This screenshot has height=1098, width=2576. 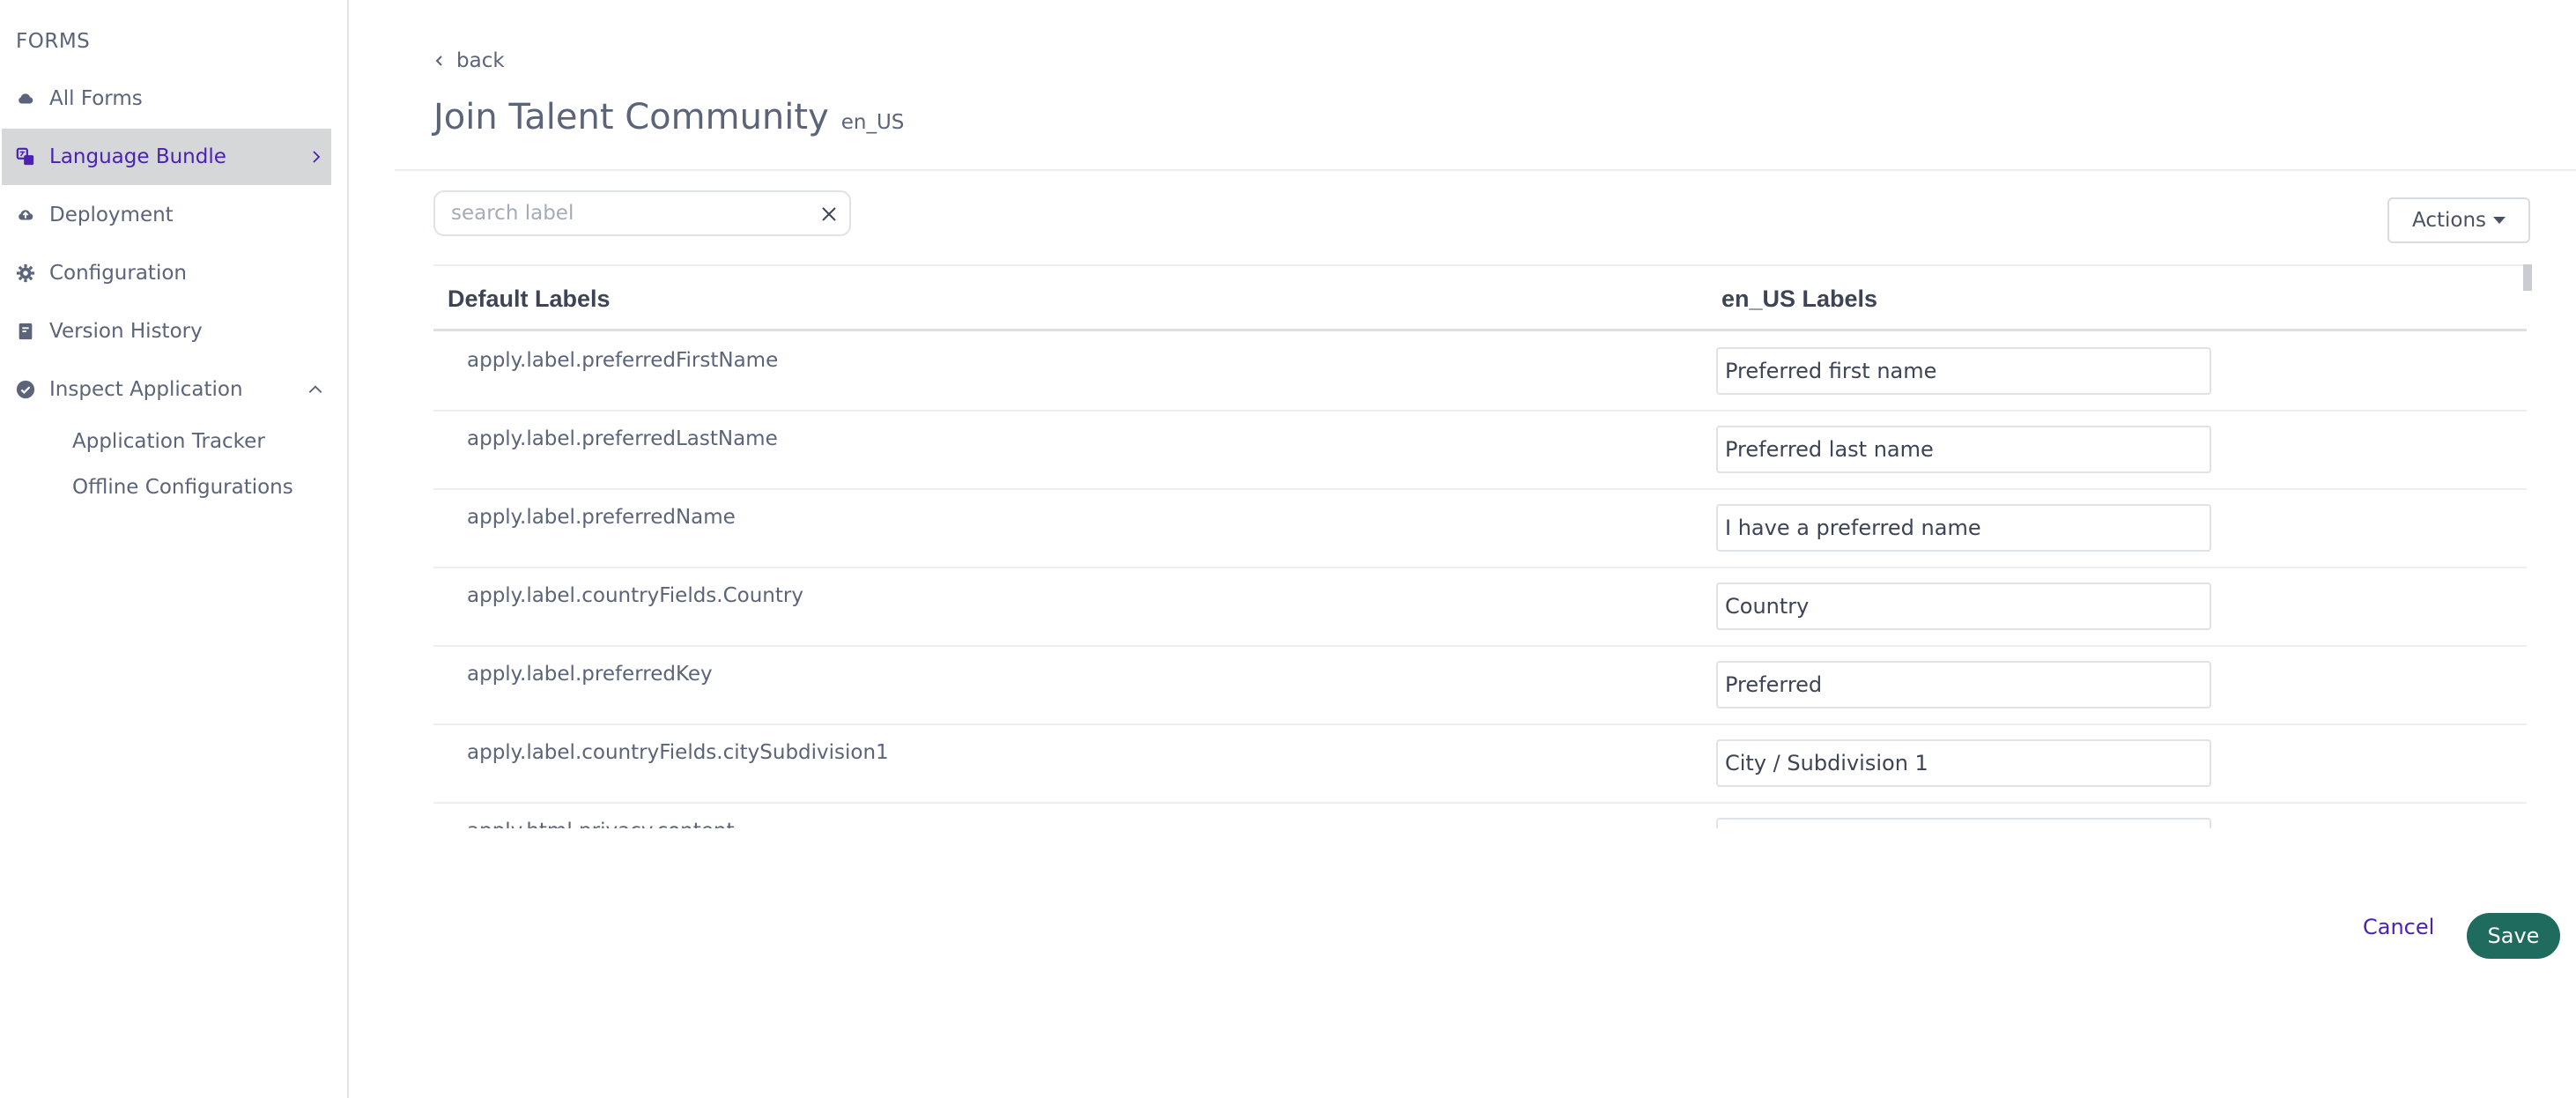 What do you see at coordinates (316, 157) in the screenshot?
I see `chevron-right-icon` at bounding box center [316, 157].